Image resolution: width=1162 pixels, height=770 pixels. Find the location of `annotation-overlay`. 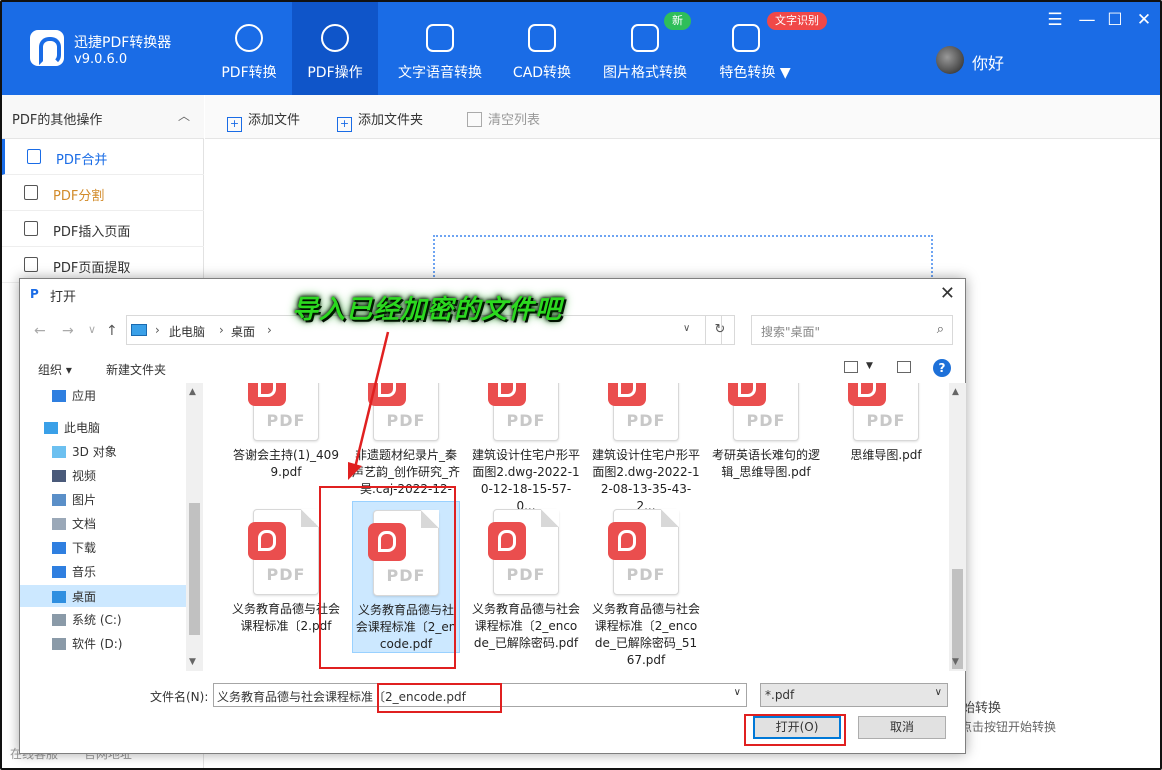

annotation-overlay is located at coordinates (369, 405).